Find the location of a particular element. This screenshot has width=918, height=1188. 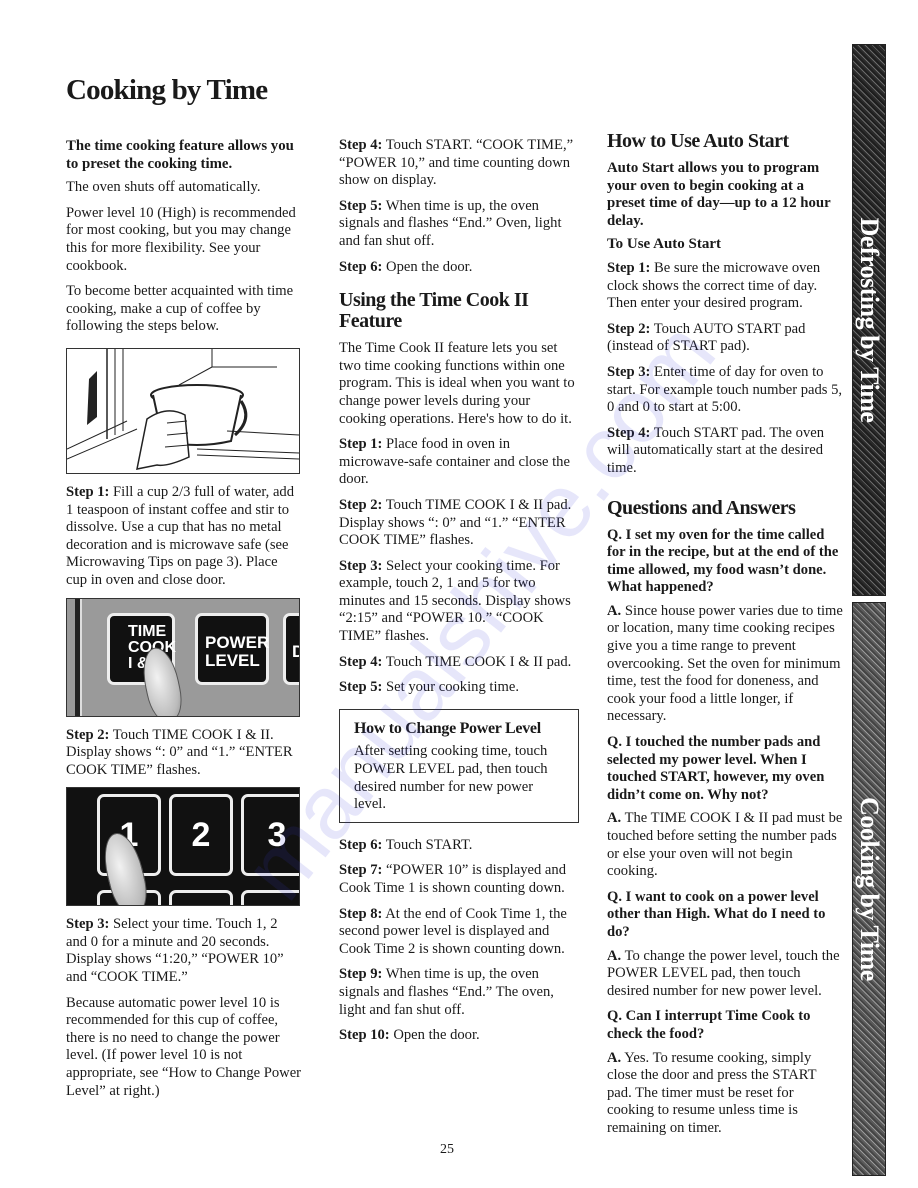

cup-in-oven-illustration is located at coordinates (183, 410).